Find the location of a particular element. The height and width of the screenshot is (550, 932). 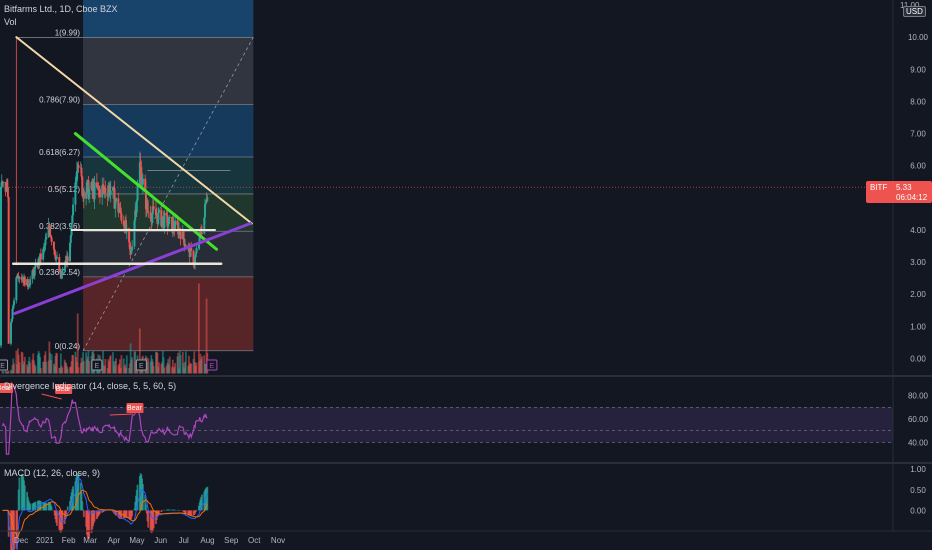

volume-label: Vol is located at coordinates (10, 22).